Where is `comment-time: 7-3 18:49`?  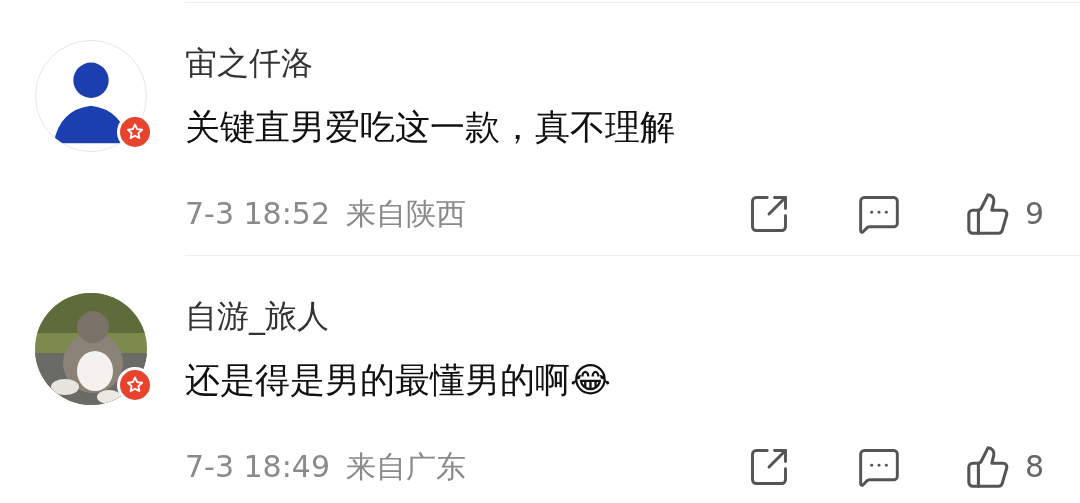 comment-time: 7-3 18:49 is located at coordinates (257, 467).